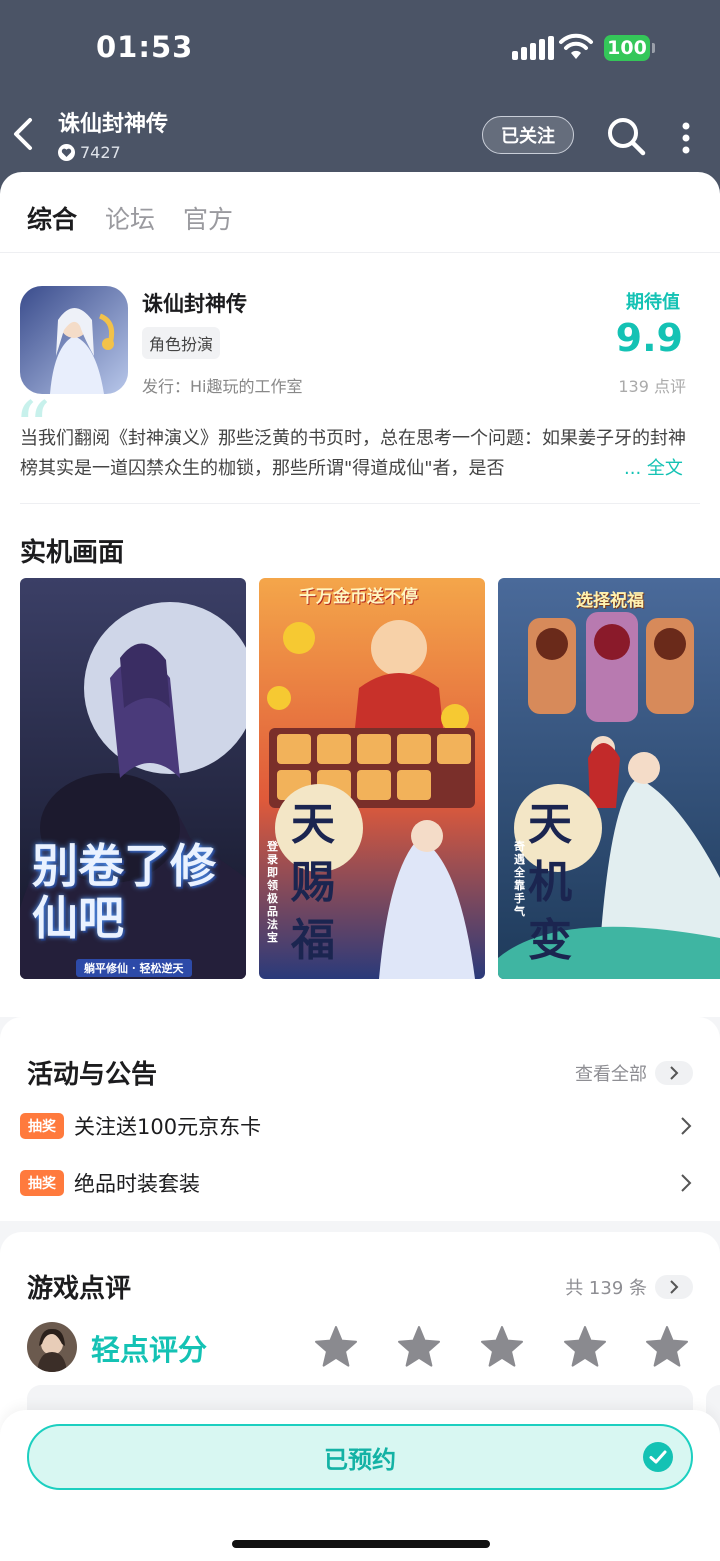 The width and height of the screenshot is (720, 1561). I want to click on screenshot-1-subtitle: 躺平修仙 · 轻松逆天, so click(134, 968).